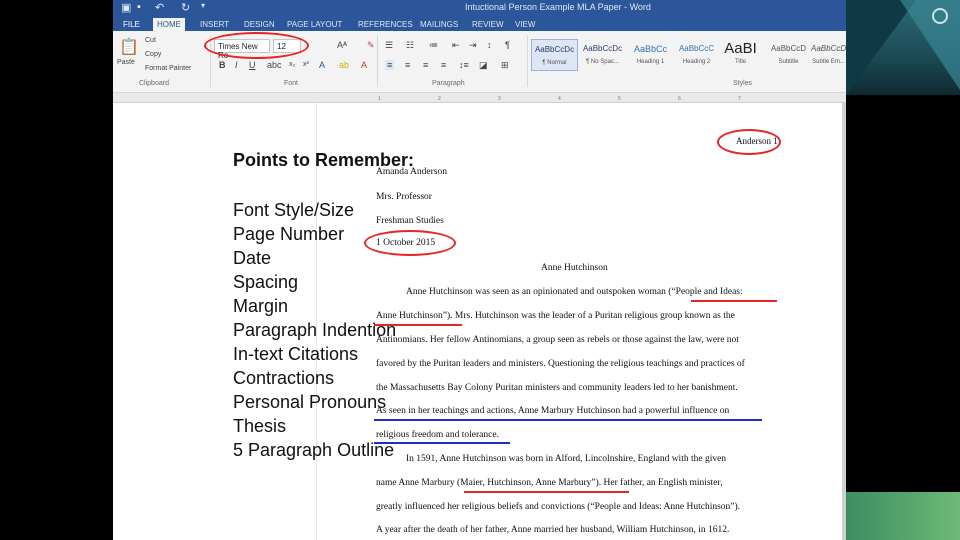 The image size is (960, 540). Describe the element at coordinates (150, 40) in the screenshot. I see `cut-button: Cut` at that location.